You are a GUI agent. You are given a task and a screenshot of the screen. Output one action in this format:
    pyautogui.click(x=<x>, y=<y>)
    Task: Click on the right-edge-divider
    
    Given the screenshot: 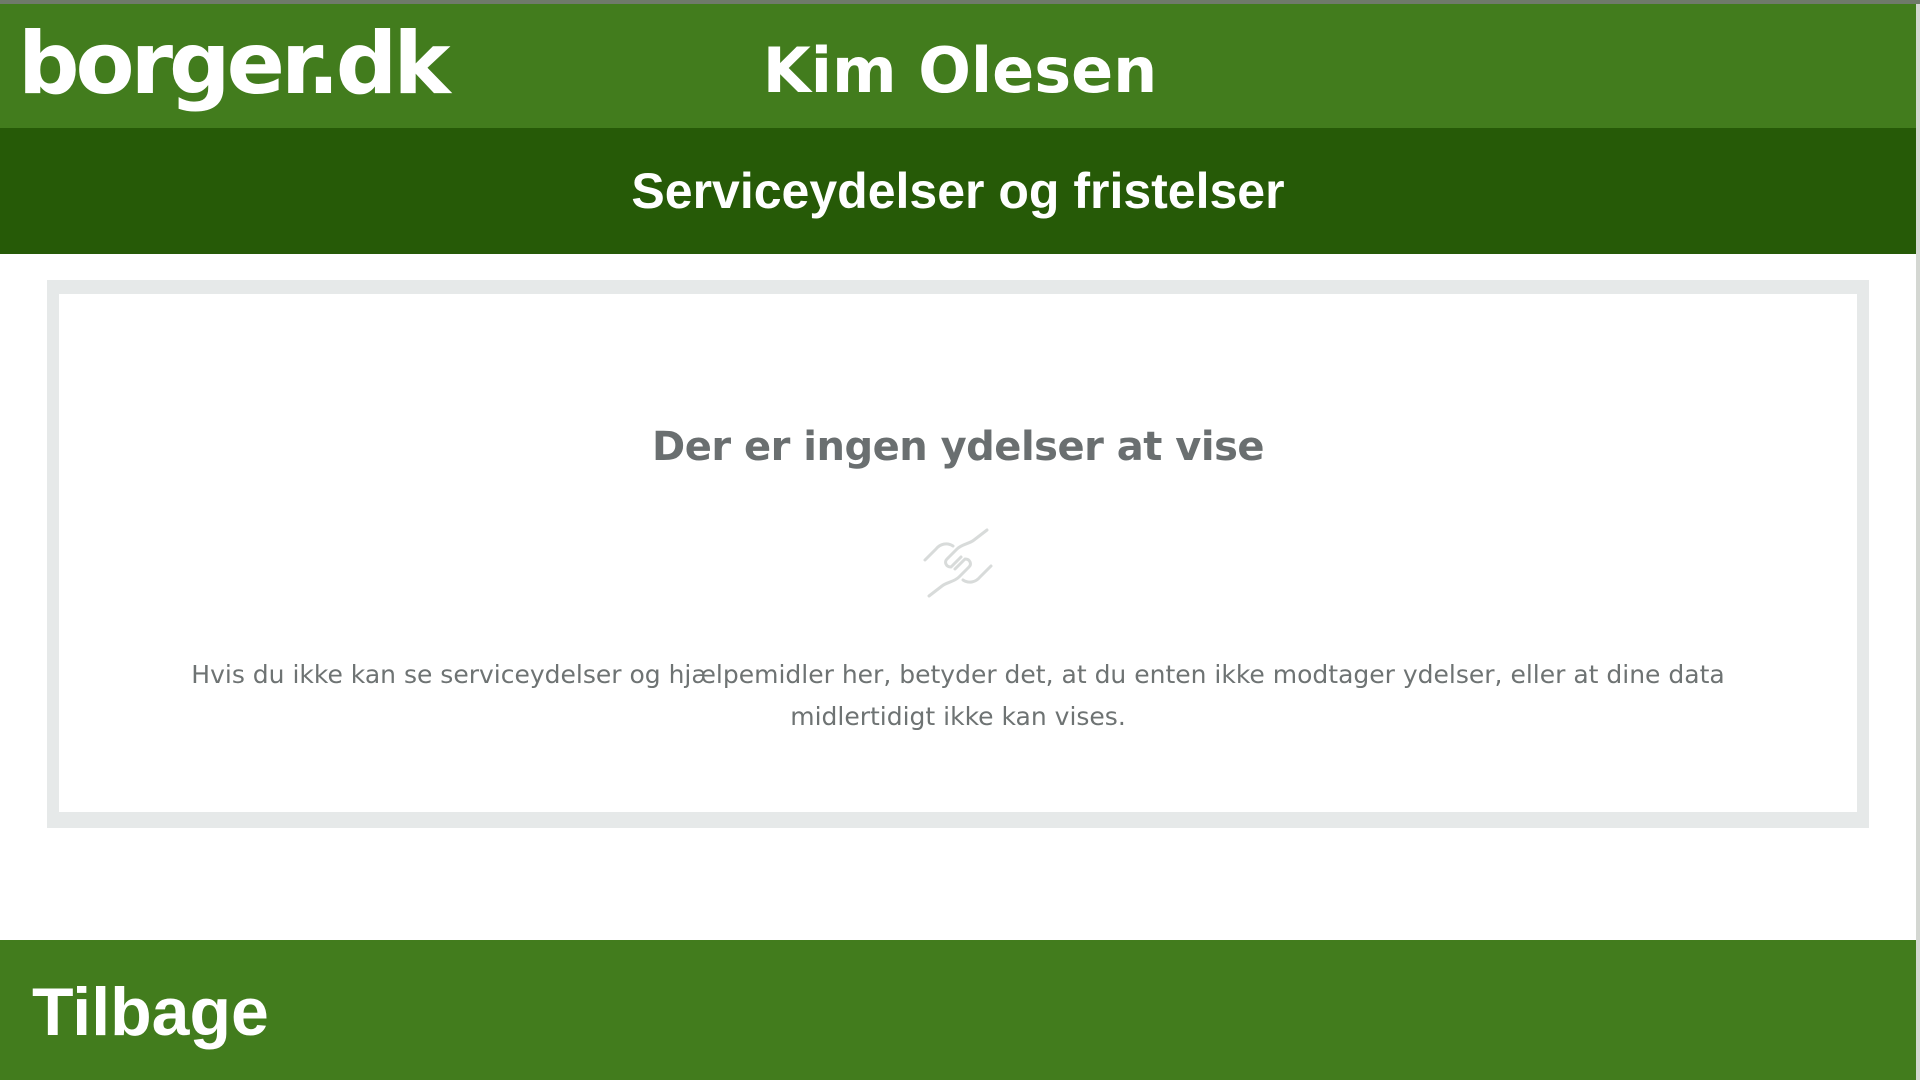 What is the action you would take?
    pyautogui.click(x=1918, y=542)
    